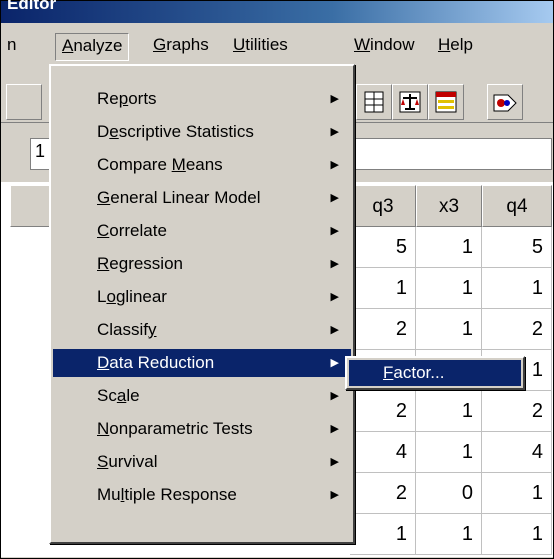 The image size is (554, 559). What do you see at coordinates (133, 461) in the screenshot?
I see `menu-item-text: urvival` at bounding box center [133, 461].